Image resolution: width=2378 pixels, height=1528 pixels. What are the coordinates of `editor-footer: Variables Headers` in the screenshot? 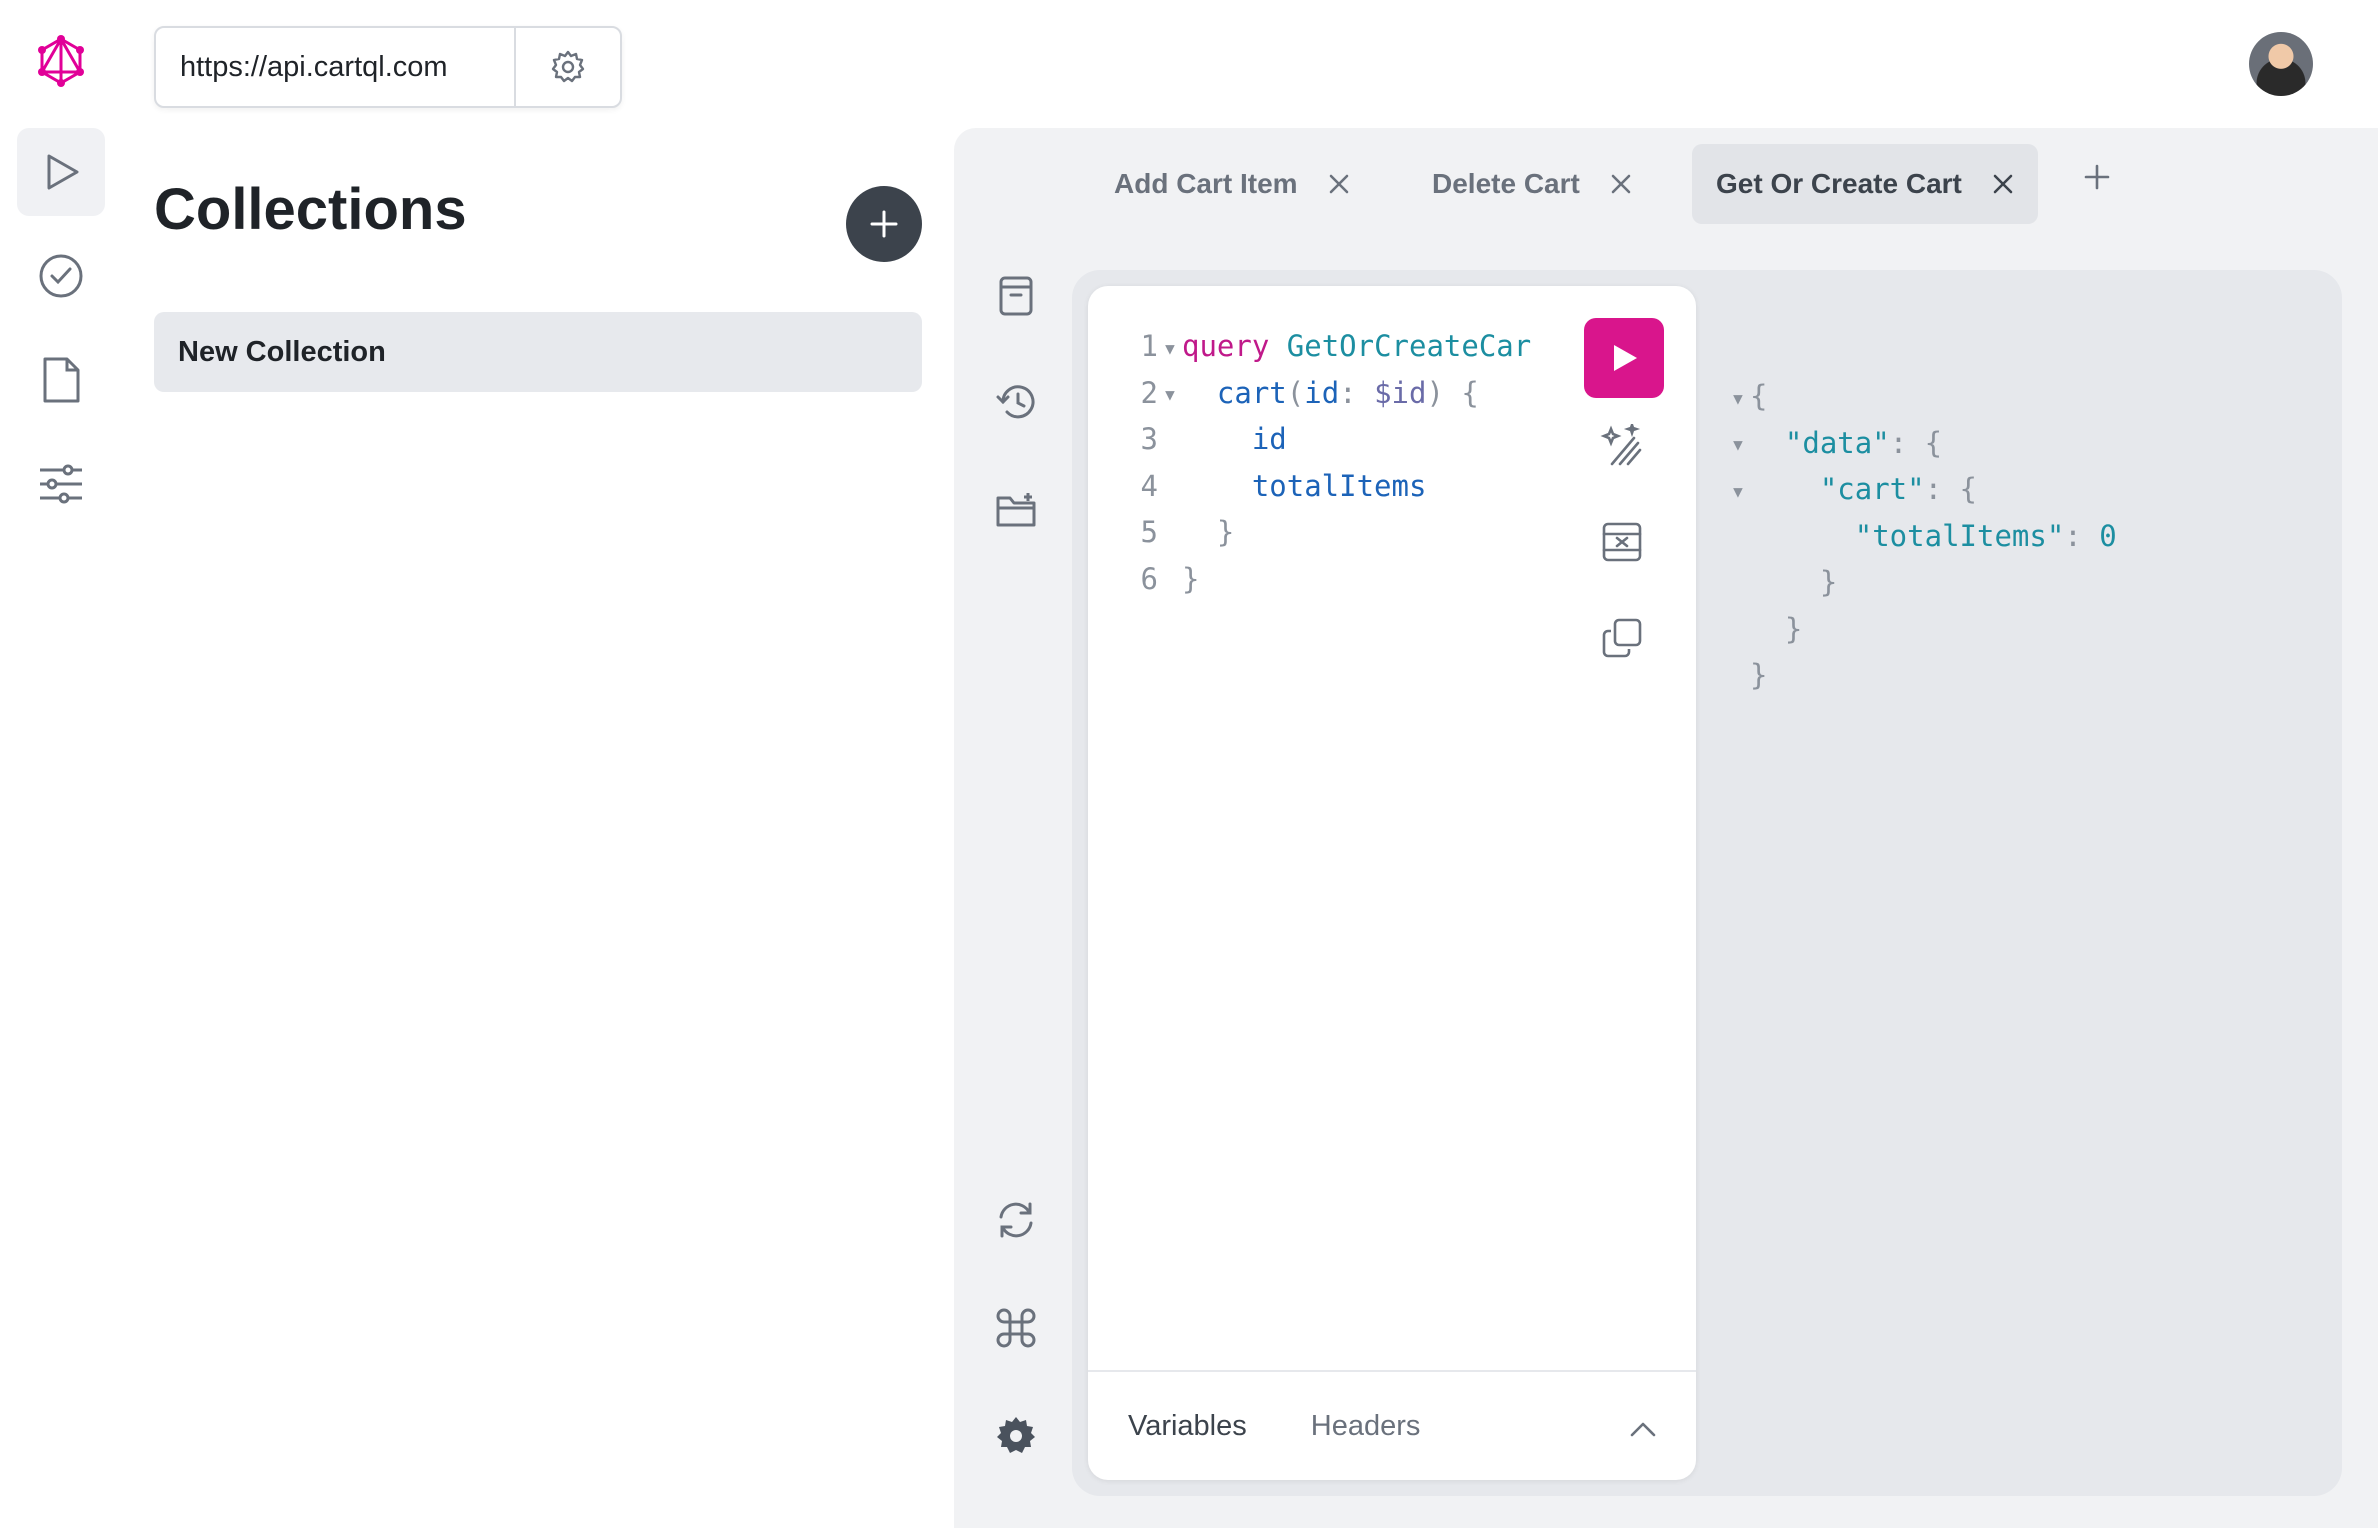 It's located at (1392, 1425).